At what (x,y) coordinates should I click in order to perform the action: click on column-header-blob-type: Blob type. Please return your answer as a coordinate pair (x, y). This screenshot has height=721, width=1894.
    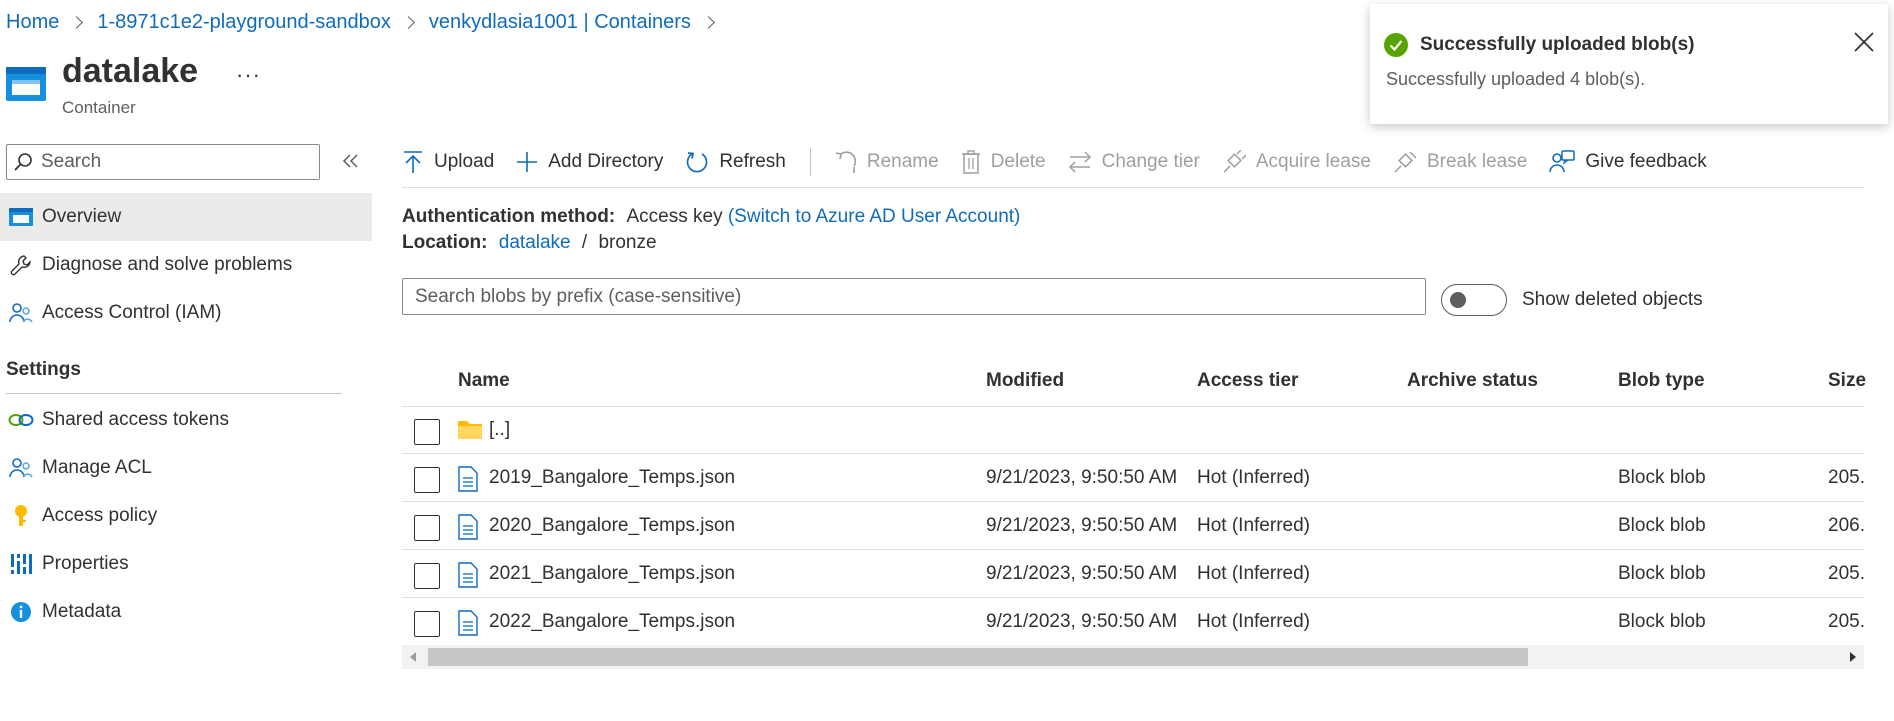
    Looking at the image, I should click on (1661, 381).